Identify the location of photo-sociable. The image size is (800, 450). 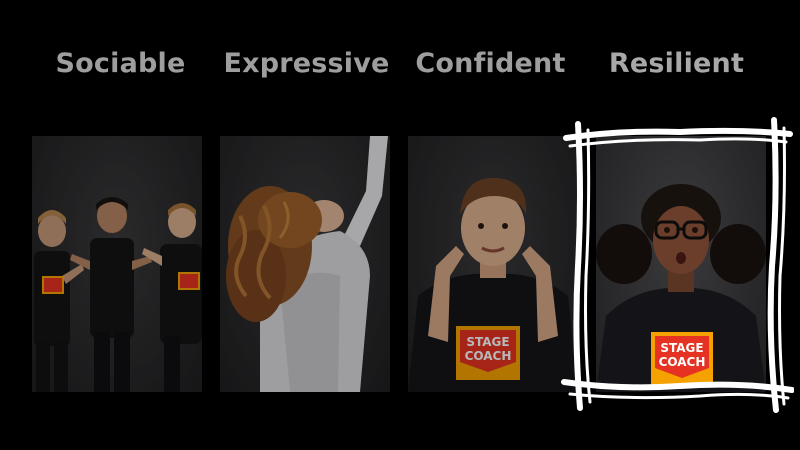
(117, 264).